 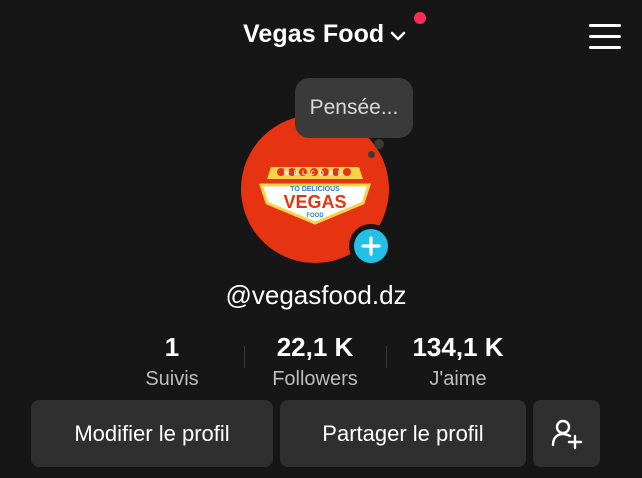 I want to click on stat-likes-label: J'aime, so click(x=458, y=379).